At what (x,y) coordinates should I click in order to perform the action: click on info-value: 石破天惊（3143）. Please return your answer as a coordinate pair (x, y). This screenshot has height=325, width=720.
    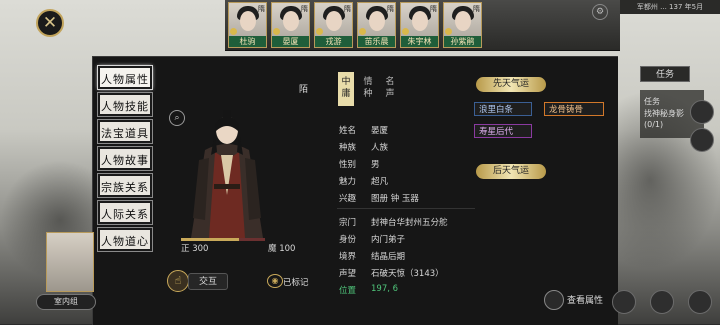
    Looking at the image, I should click on (407, 274).